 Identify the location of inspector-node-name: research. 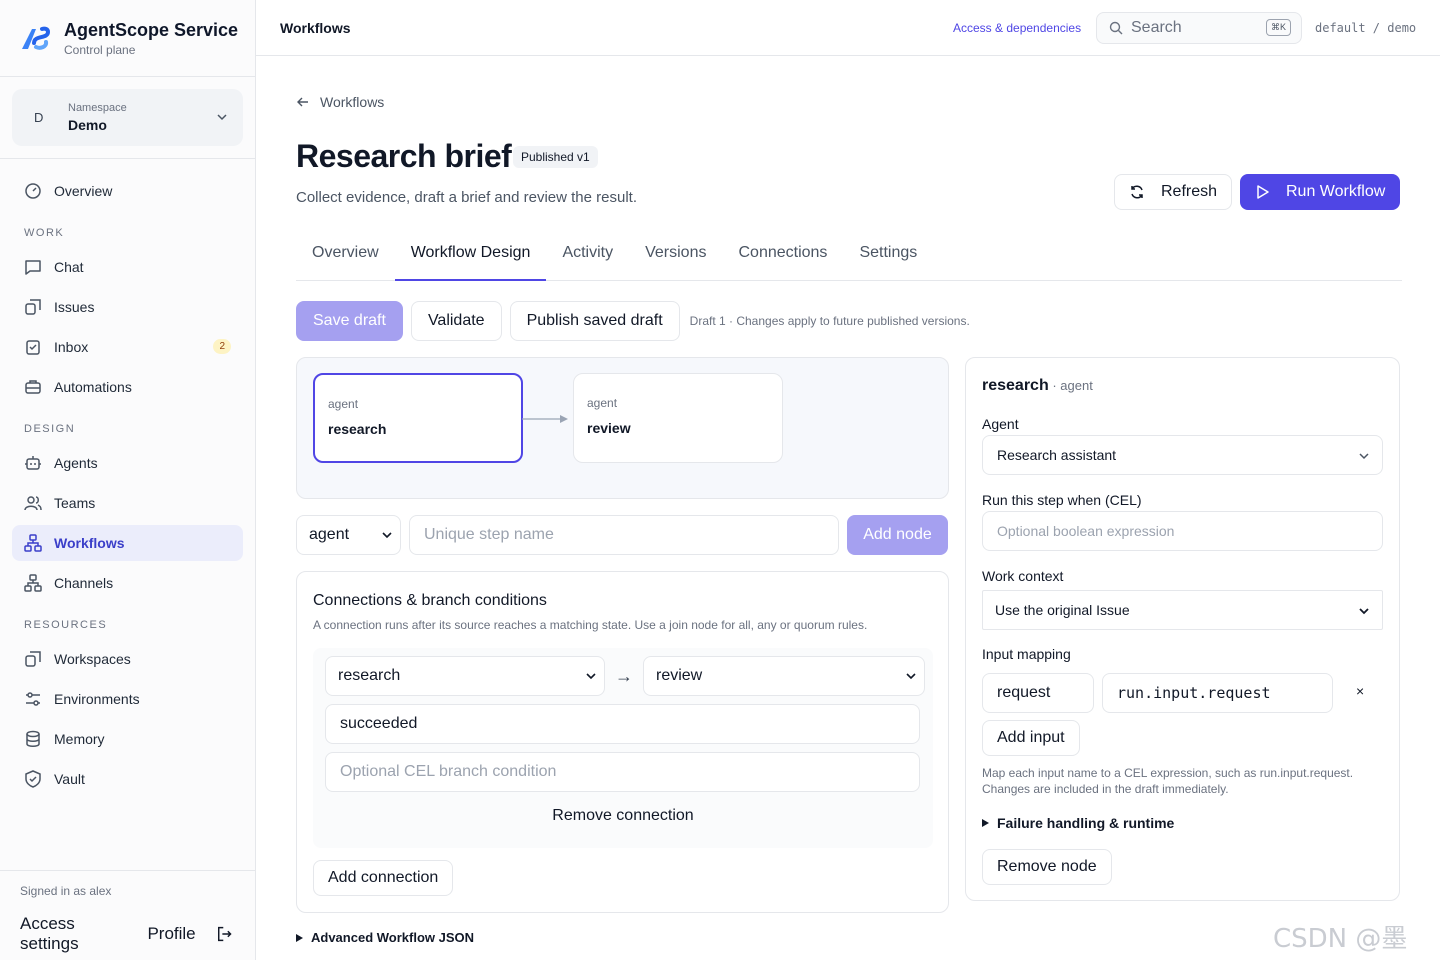
(1015, 385).